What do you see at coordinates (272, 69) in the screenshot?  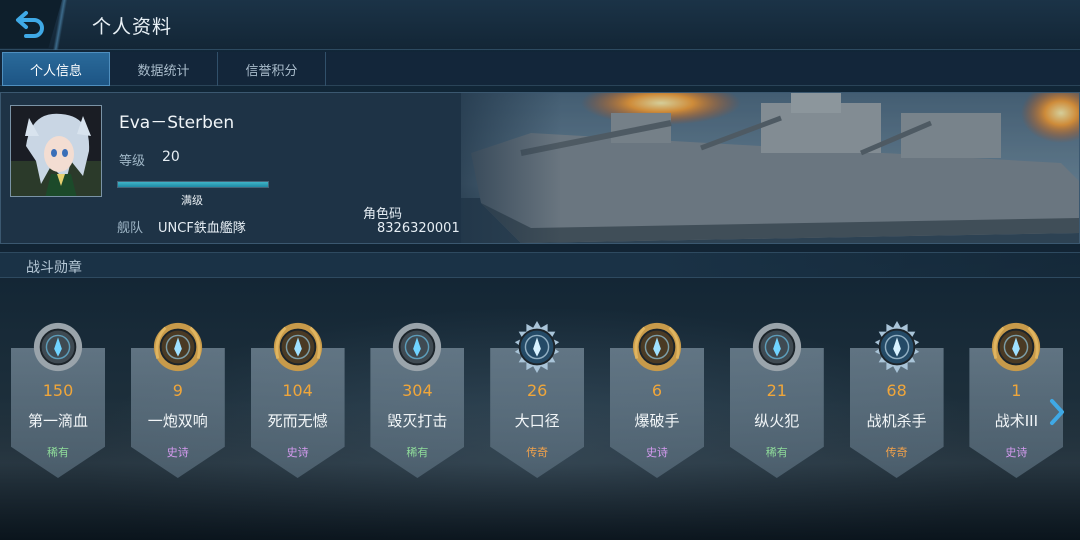 I see `tab-credit-score: 信誉积分` at bounding box center [272, 69].